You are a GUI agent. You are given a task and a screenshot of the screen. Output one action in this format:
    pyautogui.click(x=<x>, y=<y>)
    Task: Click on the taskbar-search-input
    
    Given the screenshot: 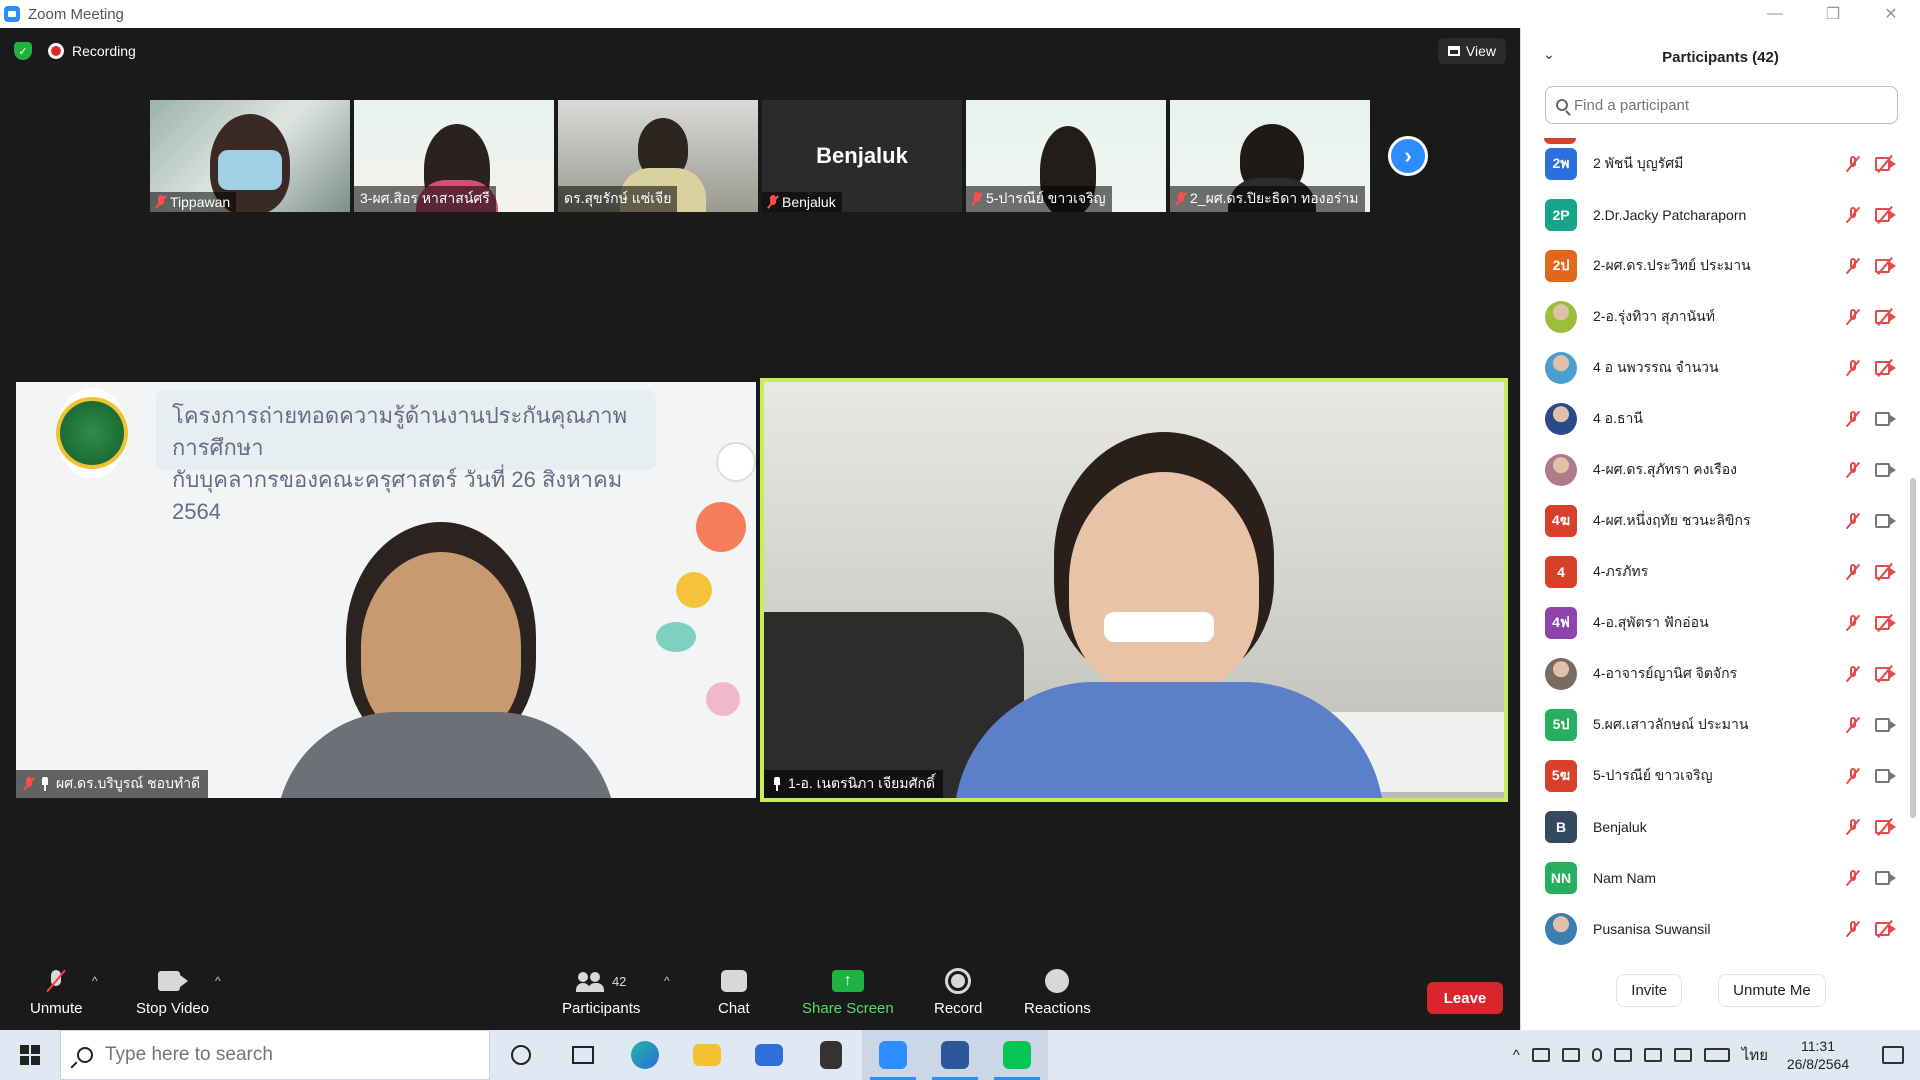 What is the action you would take?
    pyautogui.click(x=255, y=1055)
    